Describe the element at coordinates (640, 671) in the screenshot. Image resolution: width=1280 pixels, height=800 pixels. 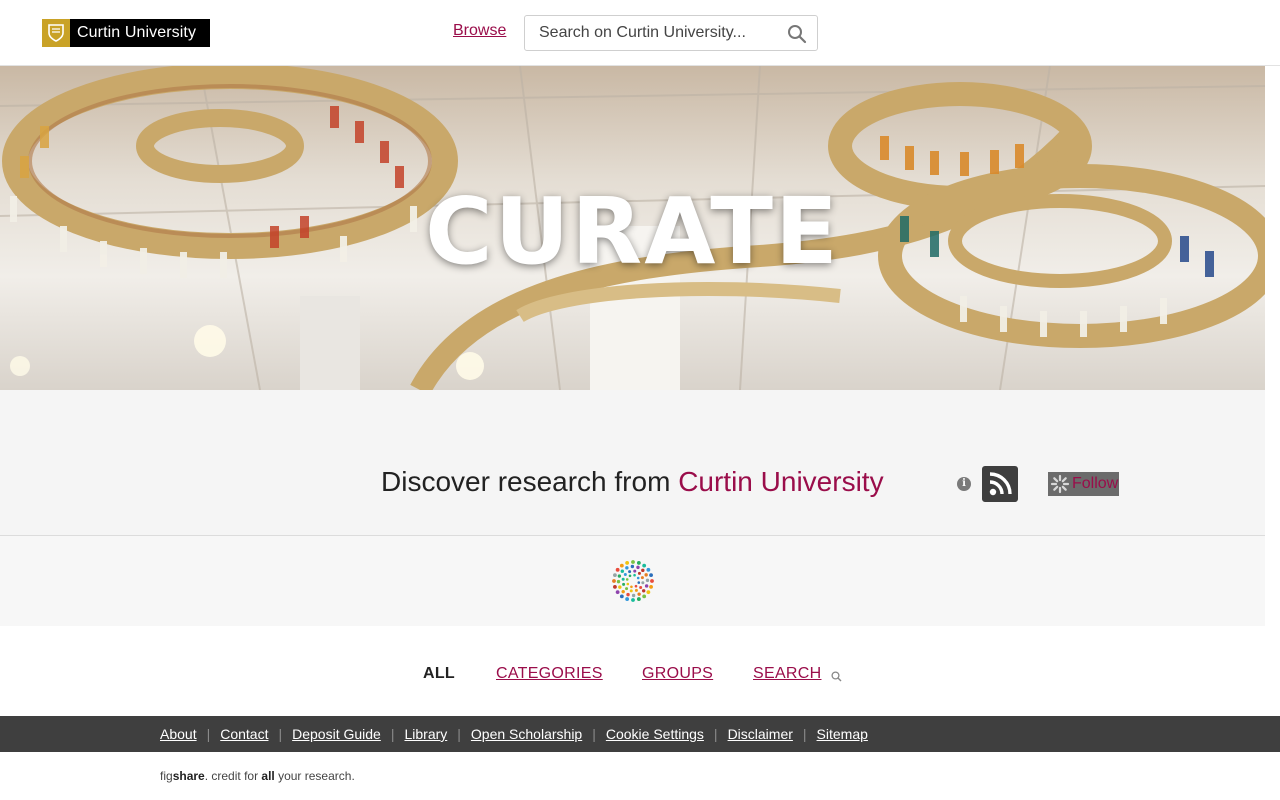
I see `section-tabs: ALL CATEGORIES GROUPS SEARCH` at that location.